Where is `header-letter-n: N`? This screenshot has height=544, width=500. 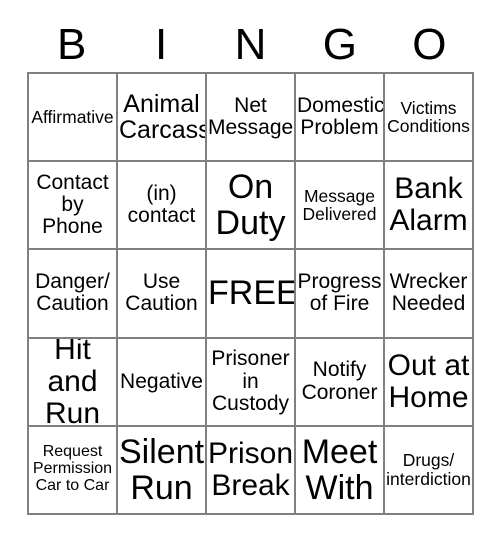 header-letter-n: N is located at coordinates (250, 44).